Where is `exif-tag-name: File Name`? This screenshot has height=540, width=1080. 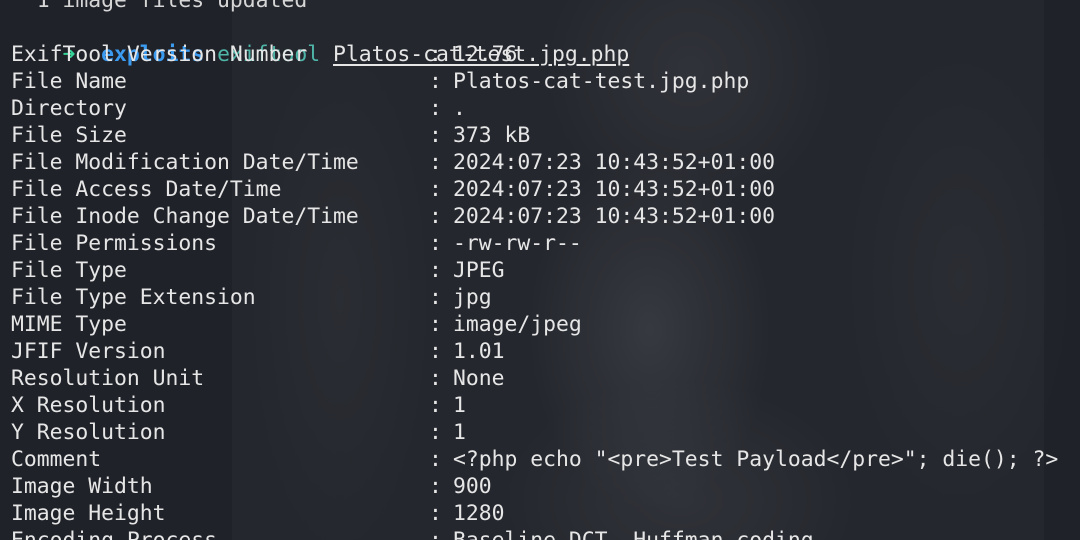
exif-tag-name: File Name is located at coordinates (69, 81).